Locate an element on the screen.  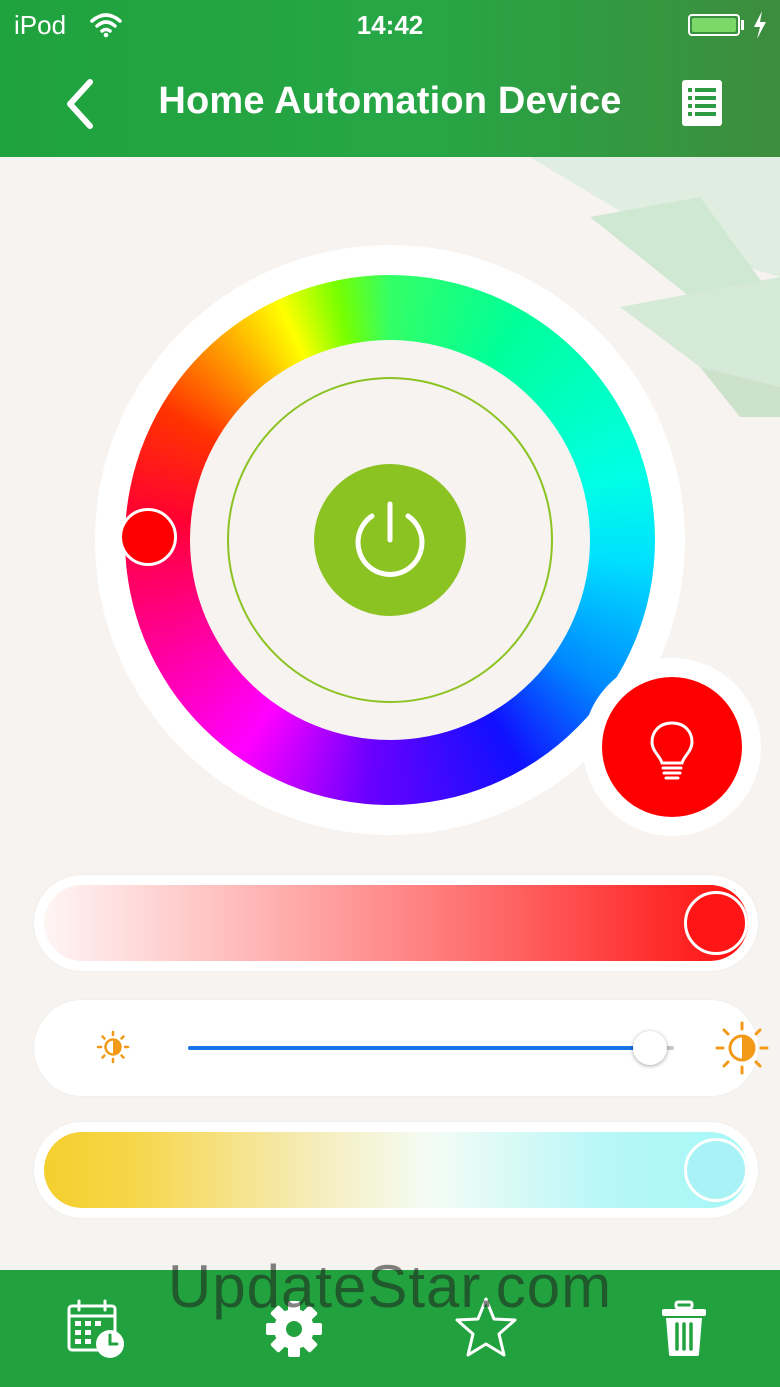
saturation-slider is located at coordinates (396, 923).